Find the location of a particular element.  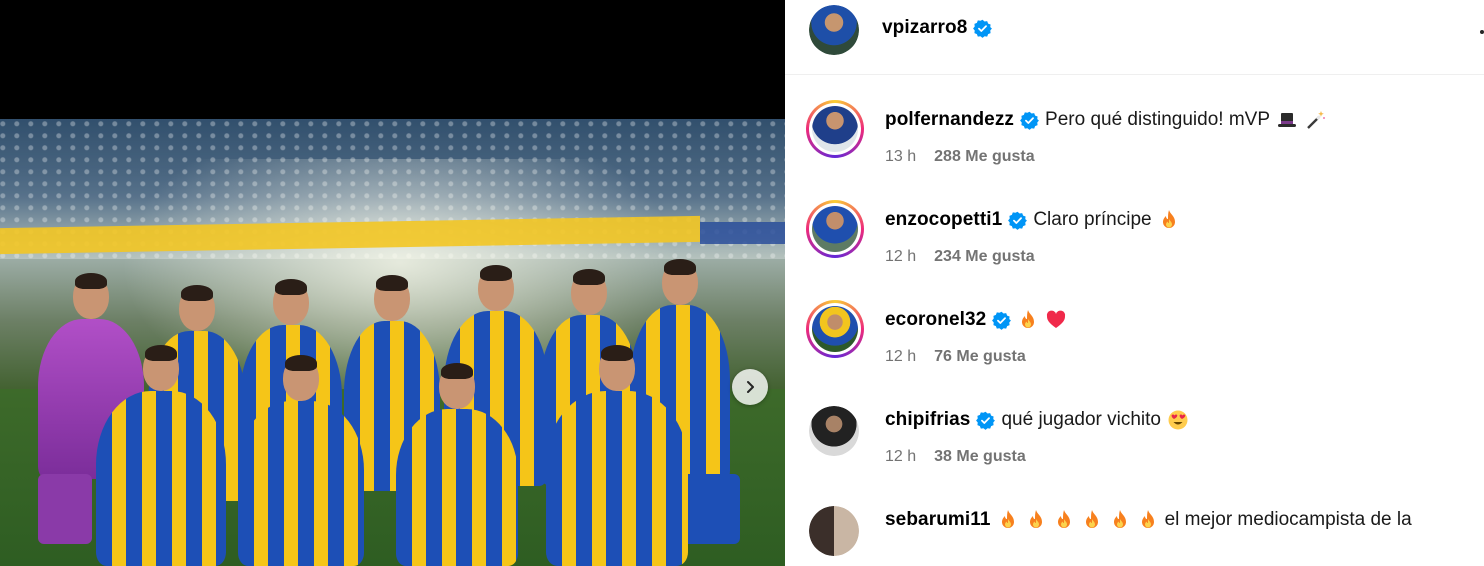

comment-username: ecoronel32 is located at coordinates (935, 320).